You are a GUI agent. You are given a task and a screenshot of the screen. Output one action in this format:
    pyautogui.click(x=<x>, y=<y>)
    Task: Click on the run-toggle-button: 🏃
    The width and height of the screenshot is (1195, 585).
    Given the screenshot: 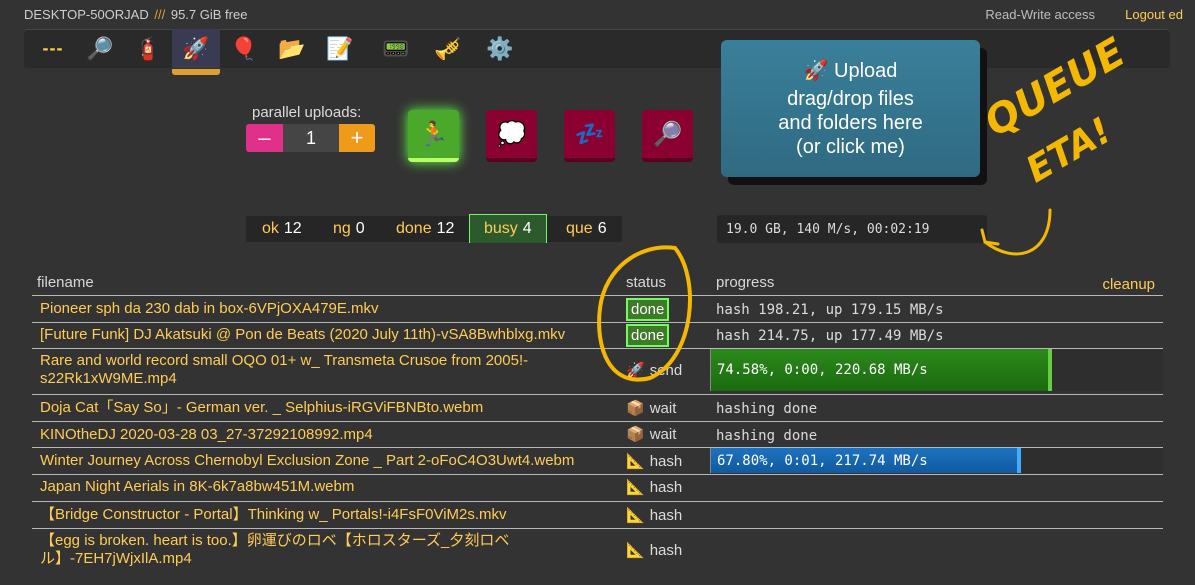 What is the action you would take?
    pyautogui.click(x=433, y=136)
    